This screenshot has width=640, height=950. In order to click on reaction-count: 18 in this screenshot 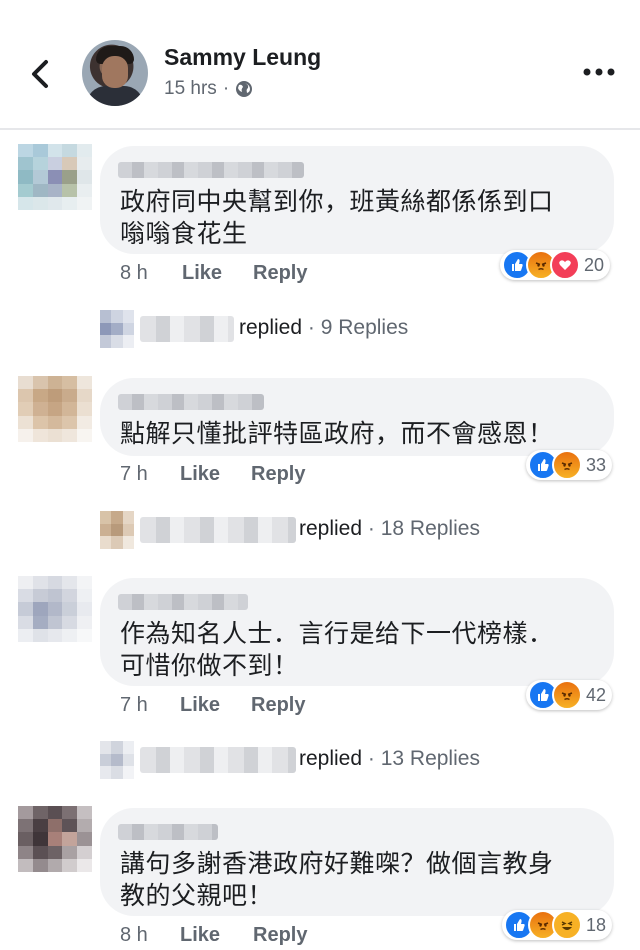, I will do `click(596, 924)`.